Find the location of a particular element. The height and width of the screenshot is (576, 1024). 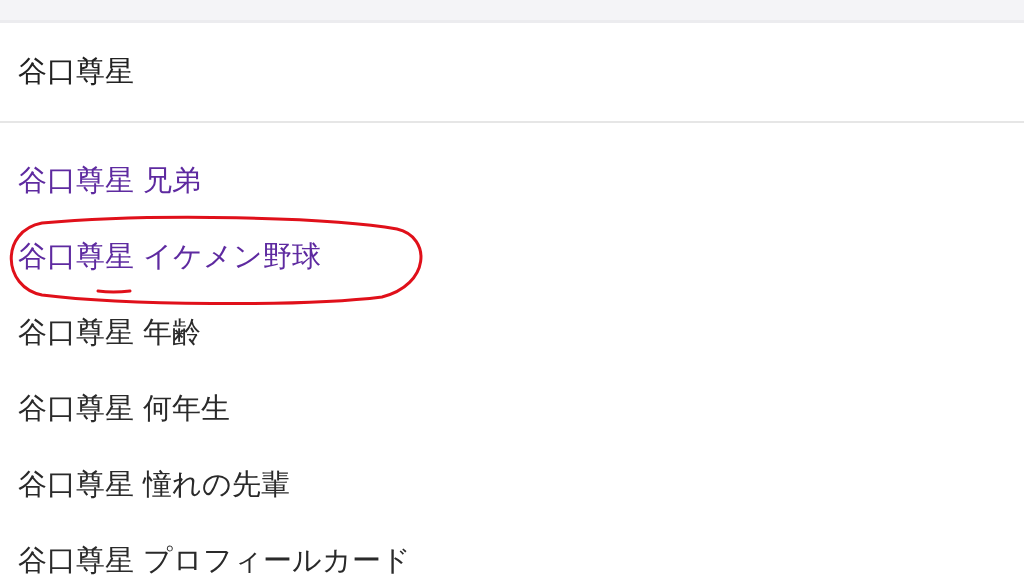

suggestion-link: 谷口尊星 何年生 is located at coordinates (124, 409).